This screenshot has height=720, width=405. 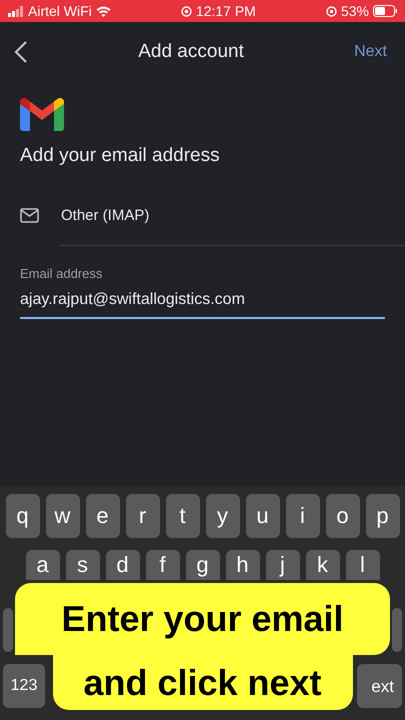 What do you see at coordinates (43, 565) in the screenshot?
I see `keyboard-key: a` at bounding box center [43, 565].